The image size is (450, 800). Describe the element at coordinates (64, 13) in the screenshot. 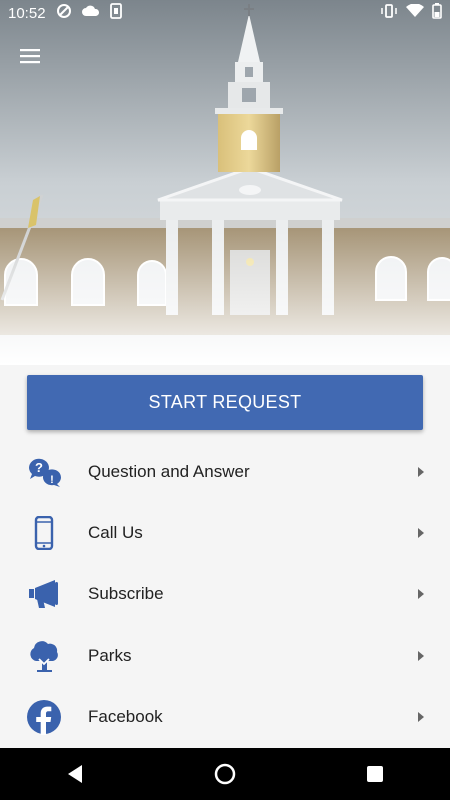

I see `data-saver-icon` at that location.